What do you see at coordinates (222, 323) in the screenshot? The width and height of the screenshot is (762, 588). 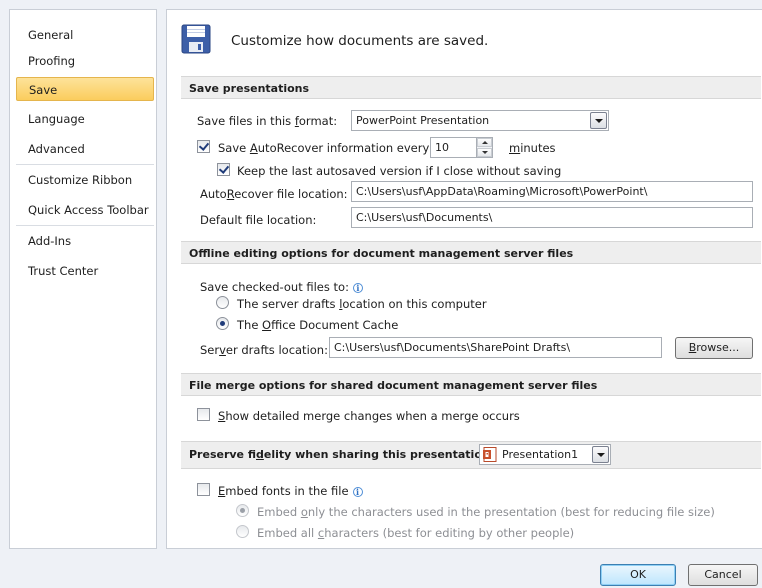 I see `radio-office-document-cache` at bounding box center [222, 323].